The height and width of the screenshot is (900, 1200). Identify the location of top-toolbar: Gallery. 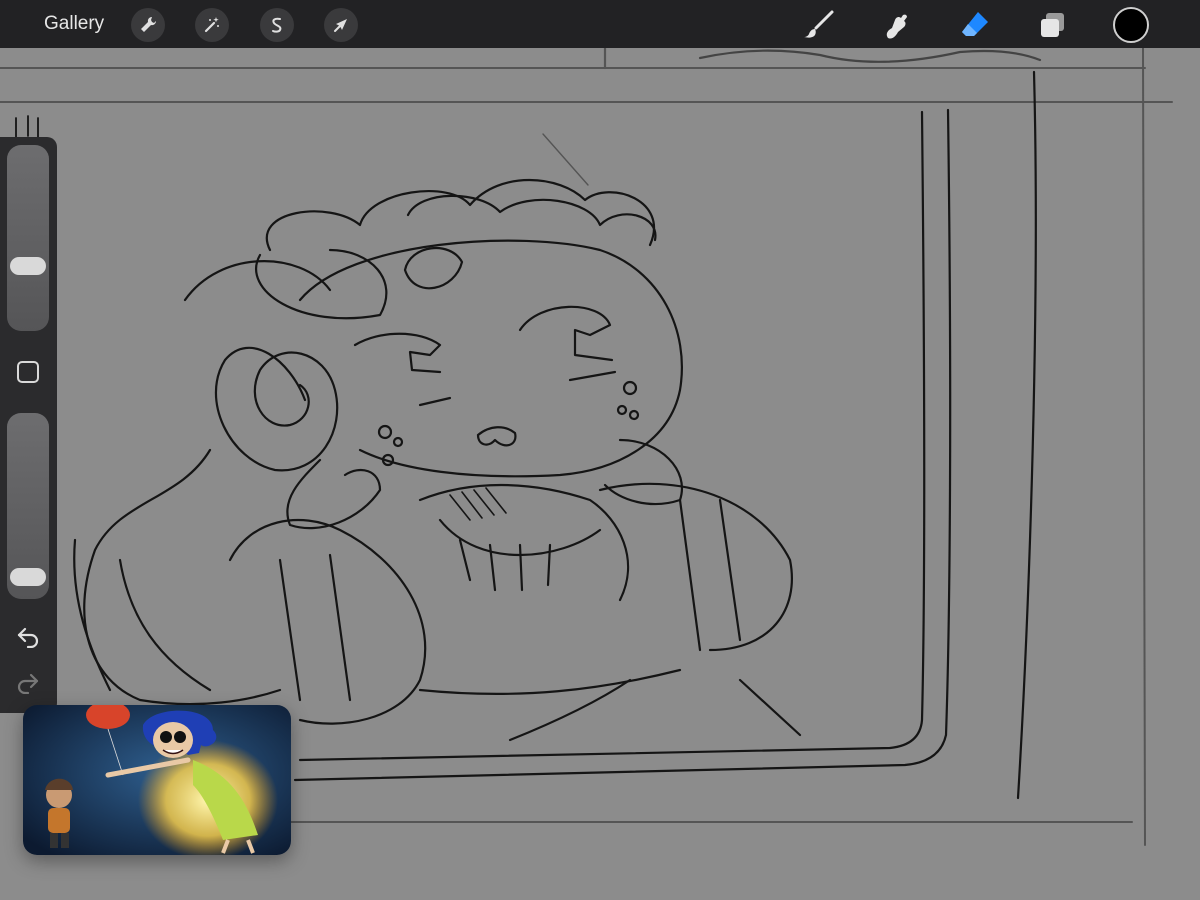
(600, 24).